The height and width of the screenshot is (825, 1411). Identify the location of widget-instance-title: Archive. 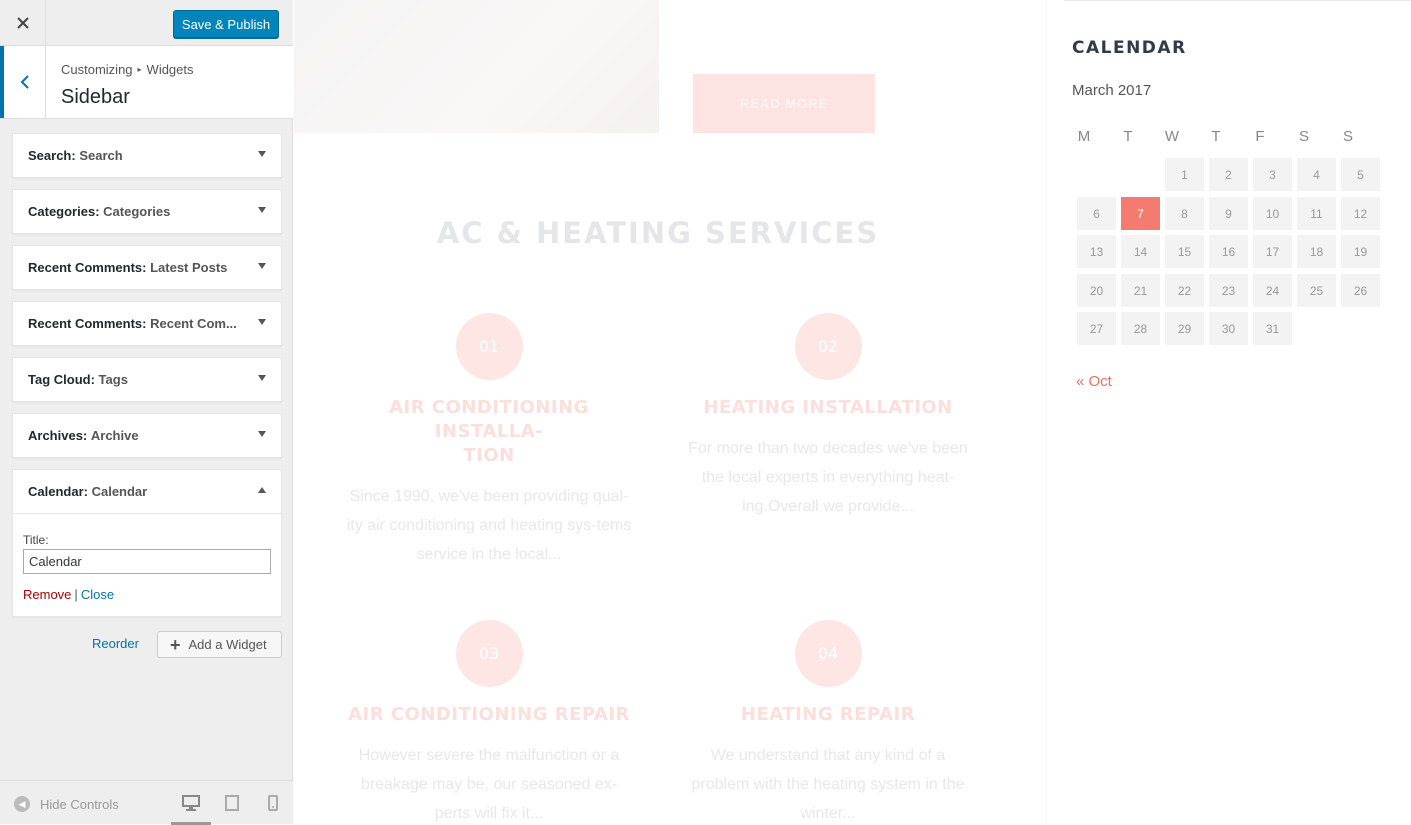
(114, 435).